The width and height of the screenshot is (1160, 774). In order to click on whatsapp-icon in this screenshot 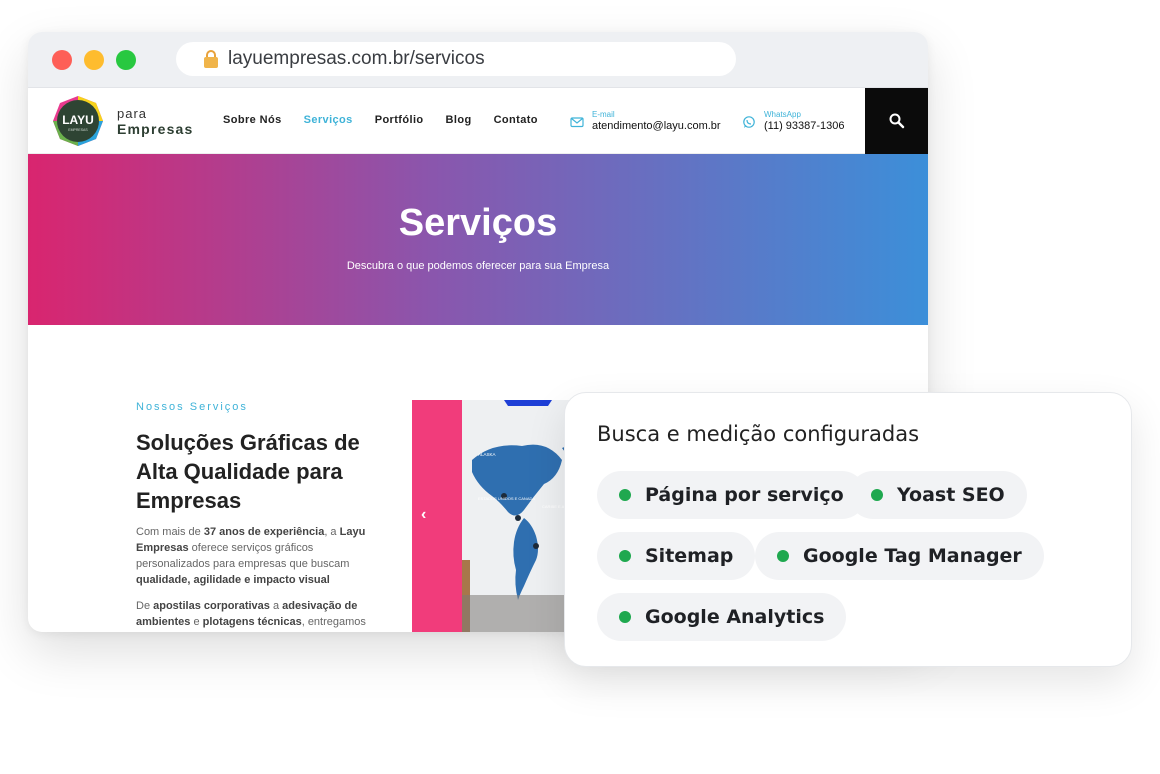, I will do `click(749, 122)`.